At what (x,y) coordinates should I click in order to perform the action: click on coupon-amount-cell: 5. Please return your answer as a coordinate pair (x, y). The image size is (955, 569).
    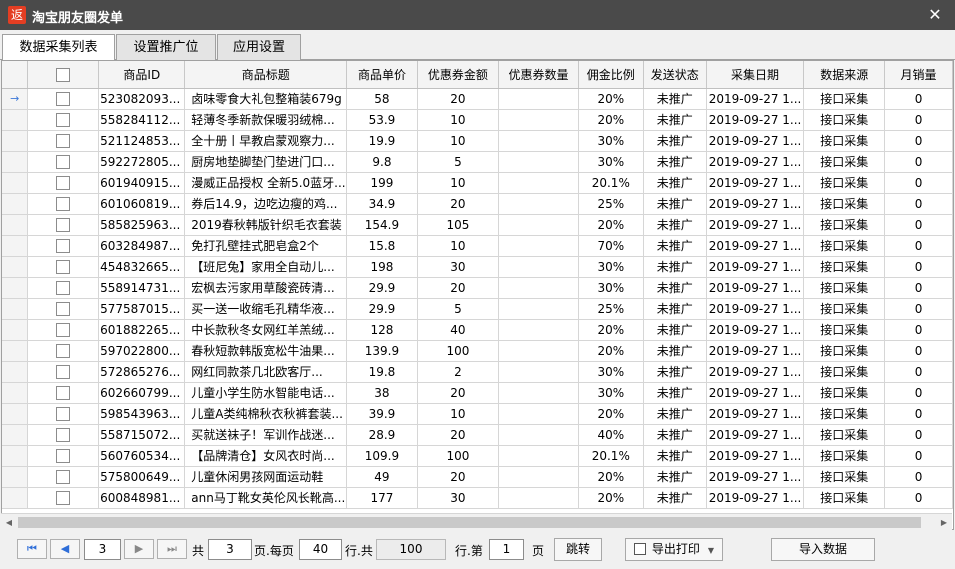
    Looking at the image, I should click on (458, 309).